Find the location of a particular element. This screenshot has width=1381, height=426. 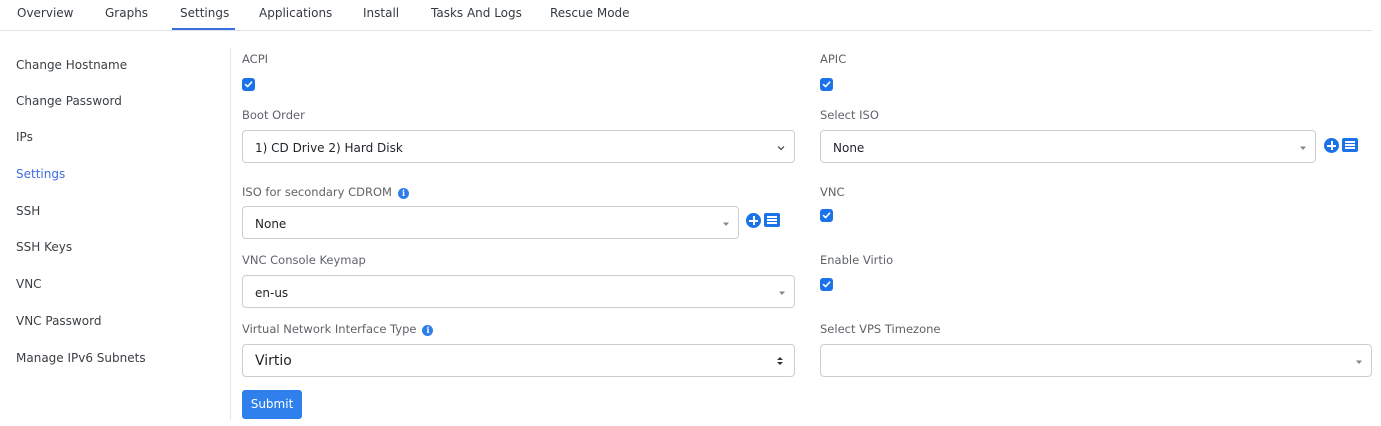

vnc-keymap-select: en-us is located at coordinates (518, 291).